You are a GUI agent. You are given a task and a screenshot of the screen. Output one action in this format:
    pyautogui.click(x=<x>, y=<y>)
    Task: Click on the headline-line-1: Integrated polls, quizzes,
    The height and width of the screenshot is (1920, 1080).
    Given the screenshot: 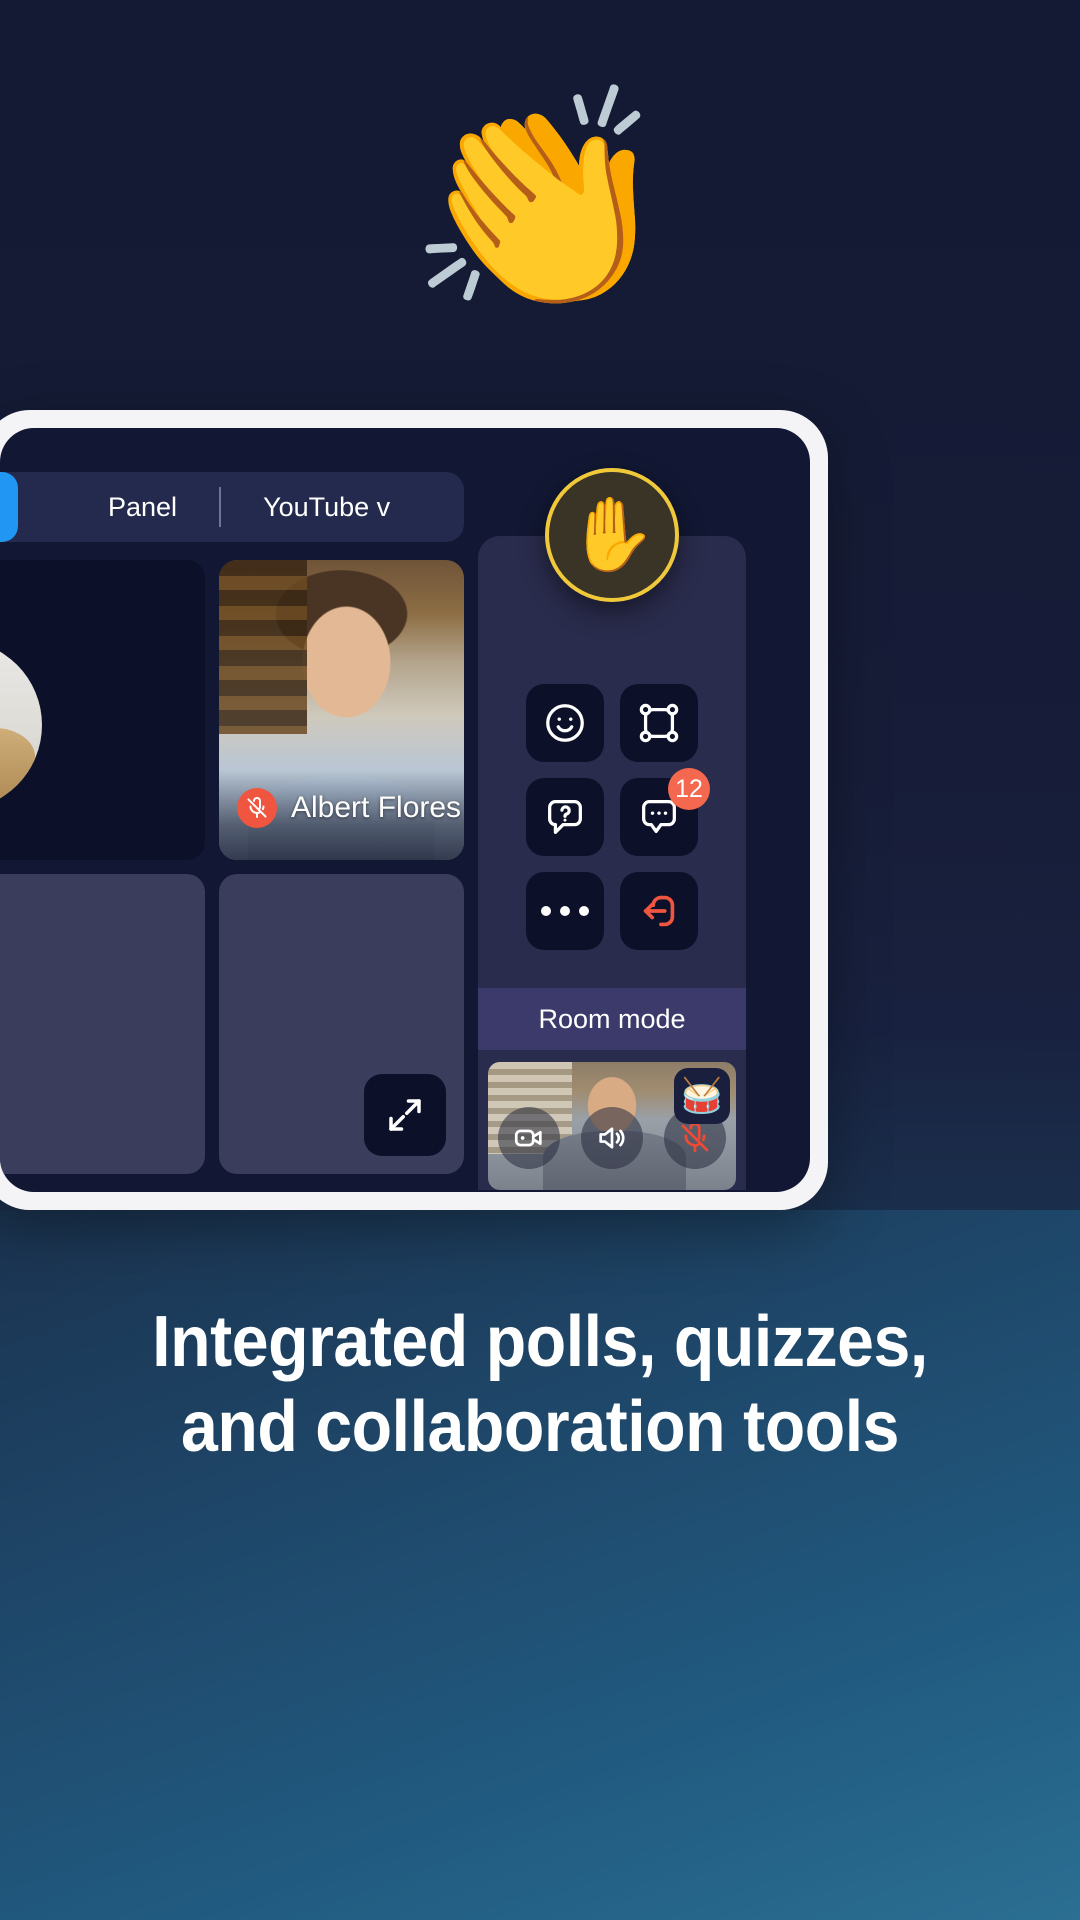 What is the action you would take?
    pyautogui.click(x=540, y=1342)
    